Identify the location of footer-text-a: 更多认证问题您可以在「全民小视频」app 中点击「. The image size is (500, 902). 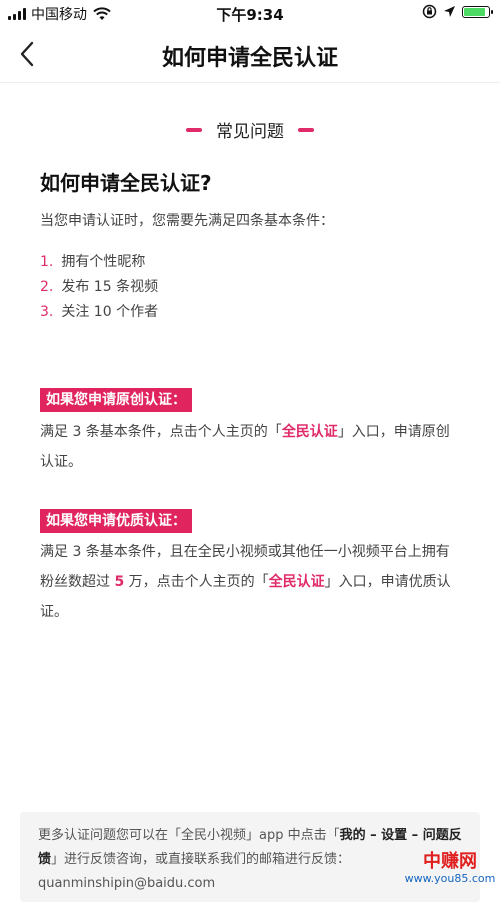
(189, 835).